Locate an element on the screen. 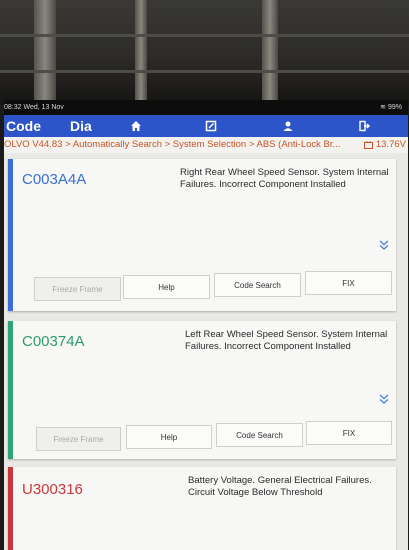  user-tab is located at coordinates (288, 126).